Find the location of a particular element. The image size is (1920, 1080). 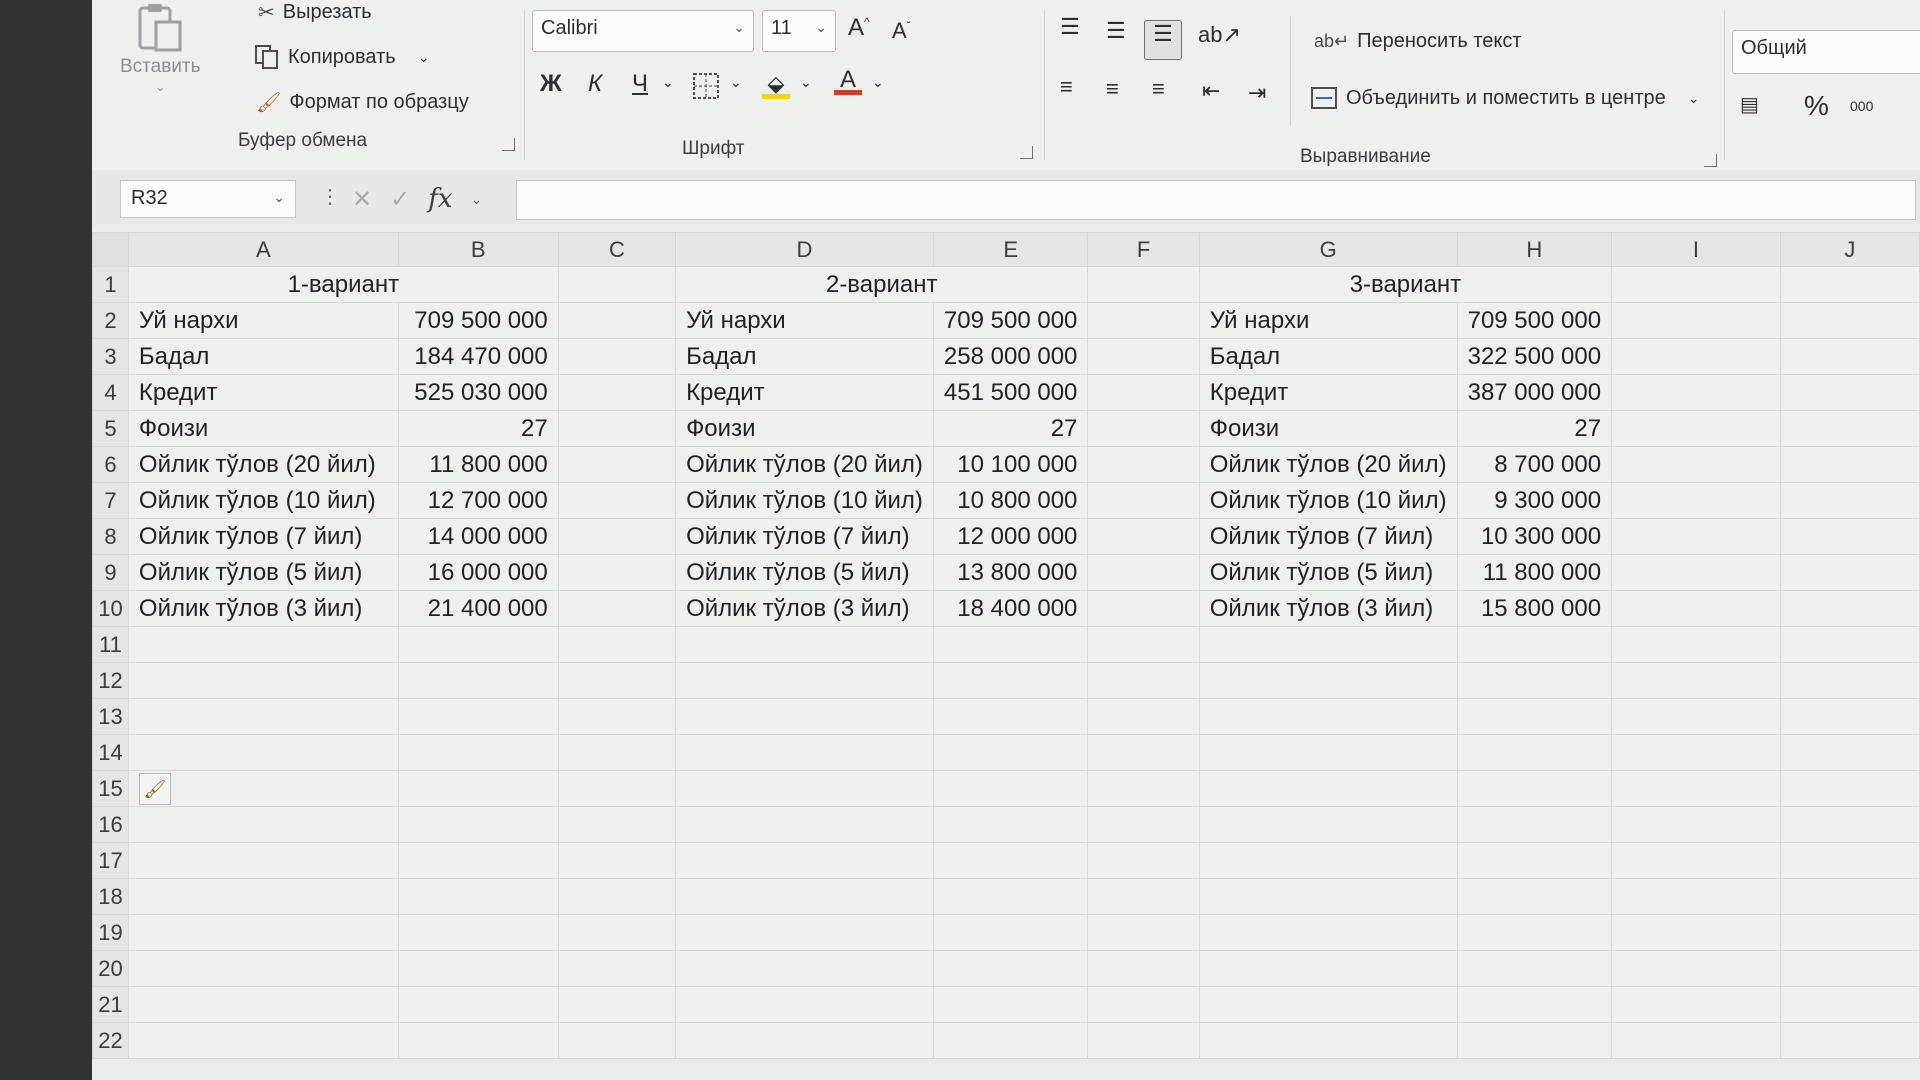

cell: Ойлик тўлов (3 йил) is located at coordinates (1328, 608).